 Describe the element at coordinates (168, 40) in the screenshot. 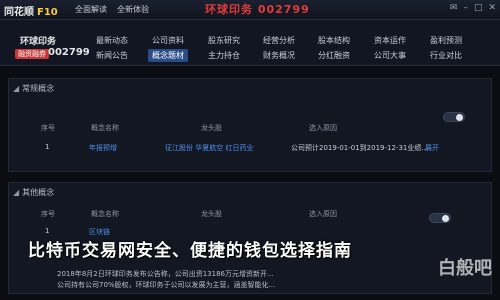

I see `tab-company-profile: 公司资料` at that location.